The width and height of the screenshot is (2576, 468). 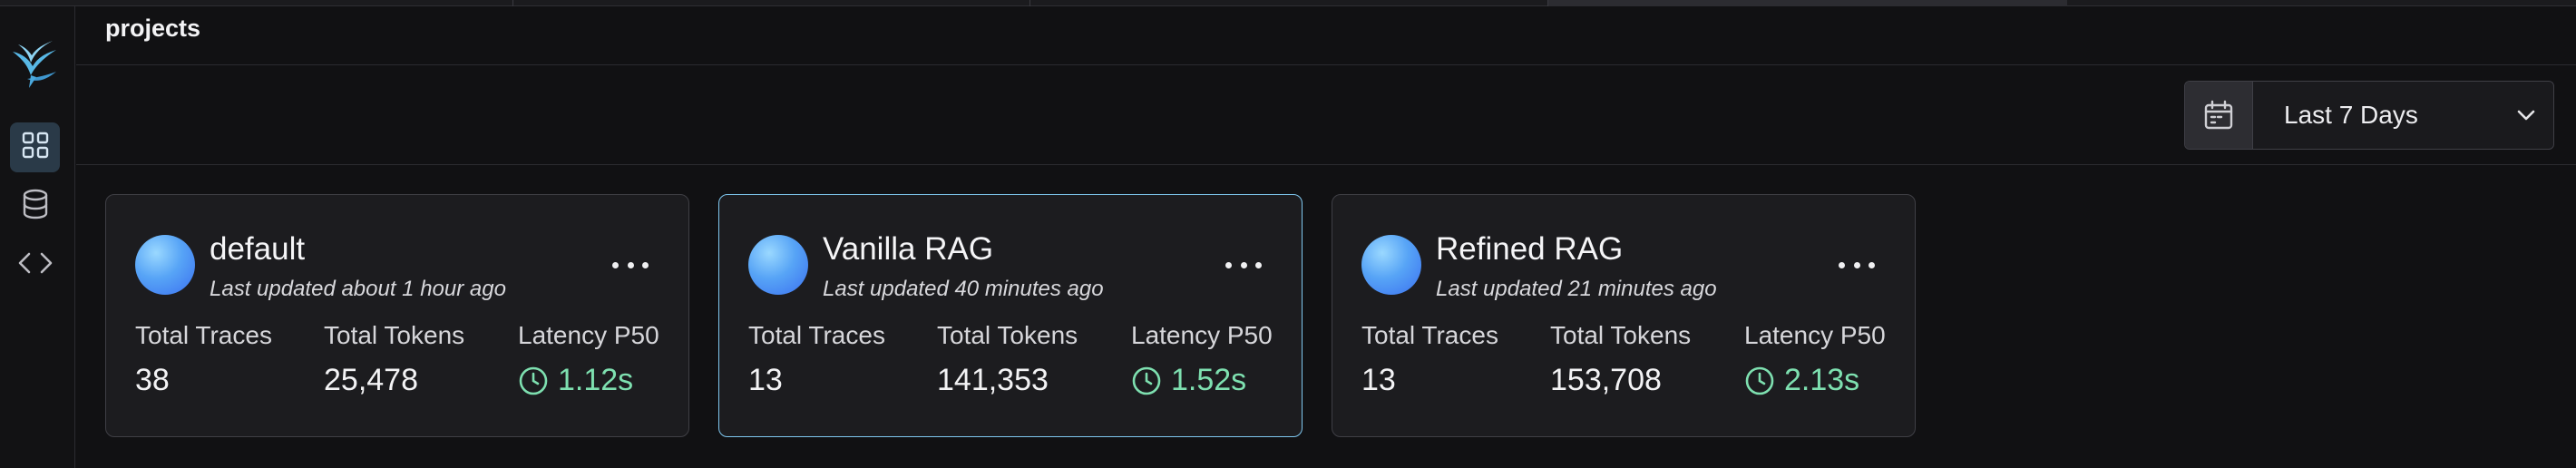 What do you see at coordinates (36, 63) in the screenshot?
I see `logo-bird-icon` at bounding box center [36, 63].